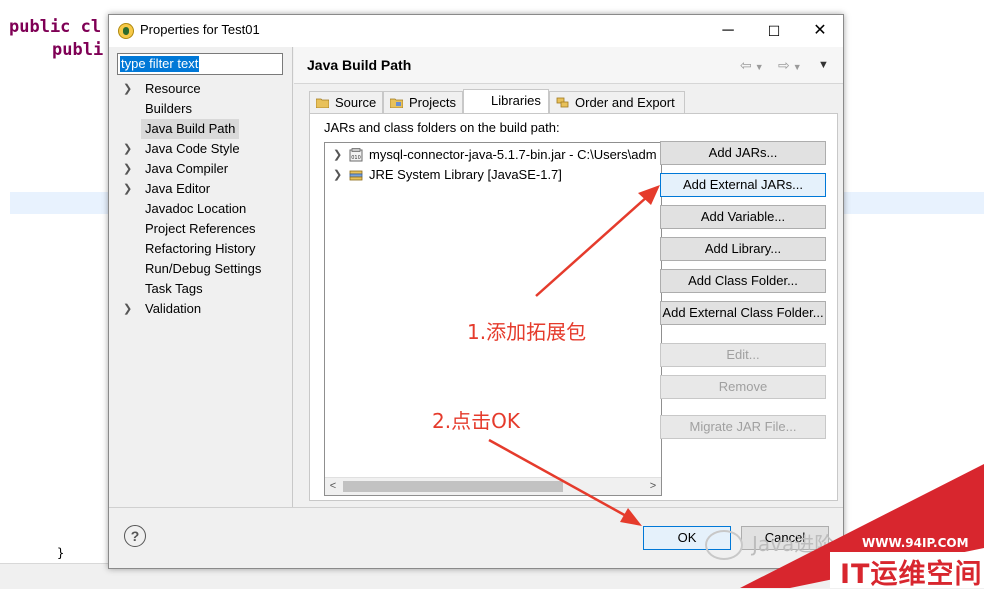 The image size is (984, 591). Describe the element at coordinates (135, 536) in the screenshot. I see `help-icon: ?` at that location.